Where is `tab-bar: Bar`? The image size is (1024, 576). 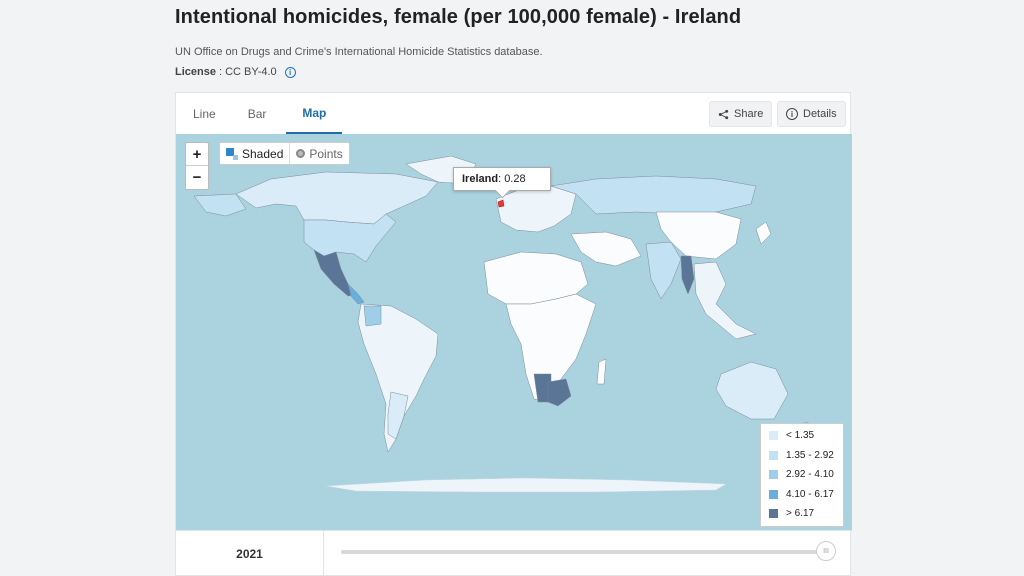 tab-bar: Bar is located at coordinates (257, 113).